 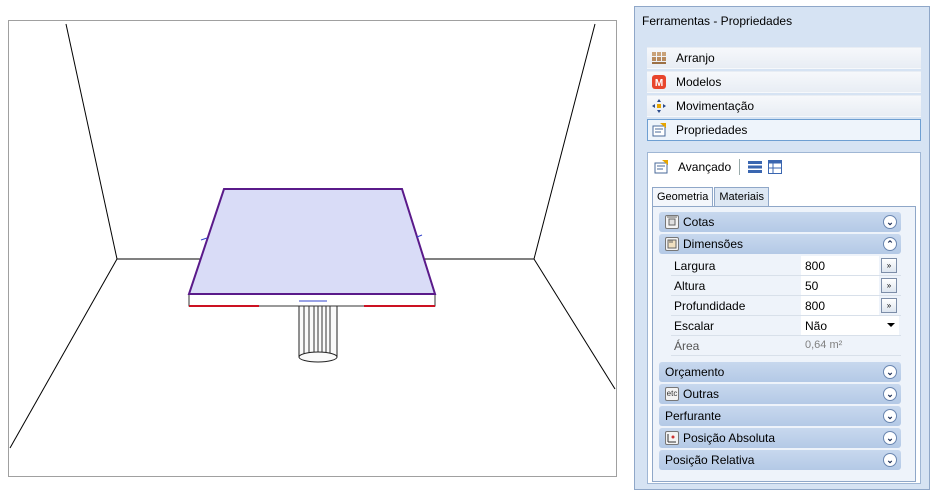 I want to click on advanced-button: Avançado, so click(x=704, y=167).